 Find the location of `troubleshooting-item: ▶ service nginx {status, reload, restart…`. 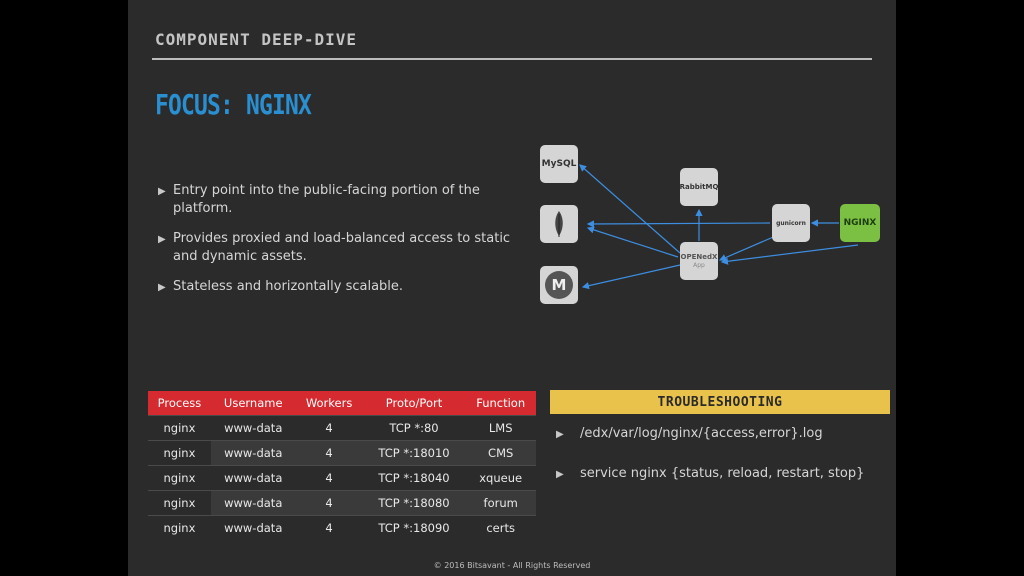

troubleshooting-item: ▶ service nginx {status, reload, restart… is located at coordinates (721, 474).